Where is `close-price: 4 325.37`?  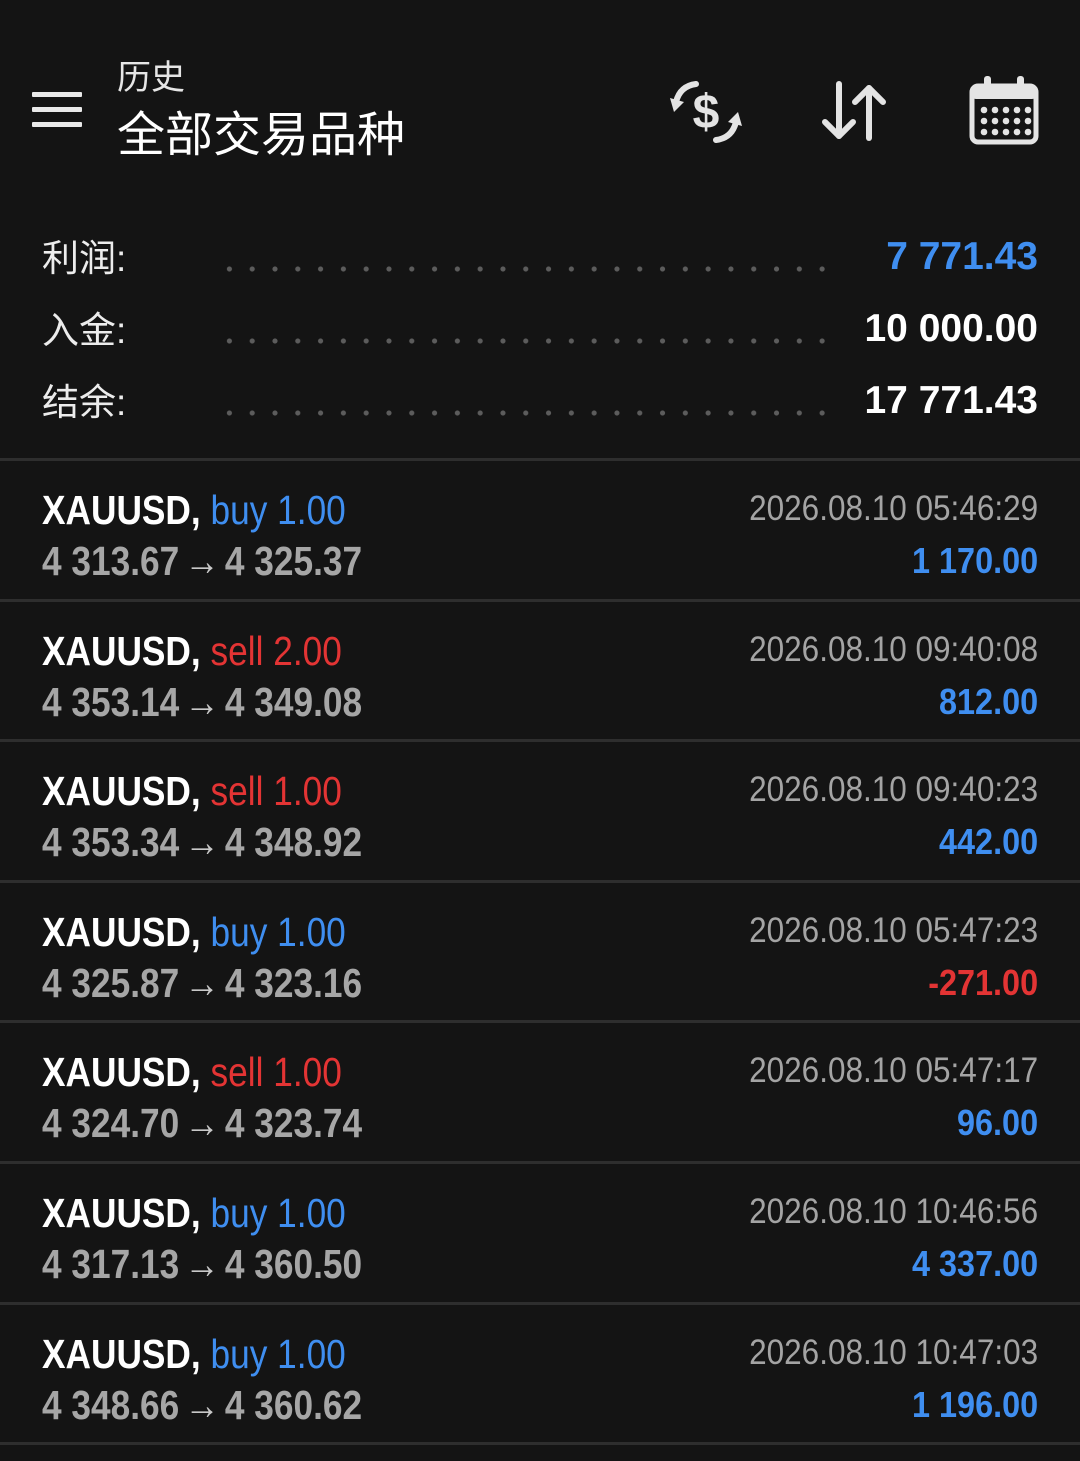
close-price: 4 325.37 is located at coordinates (293, 561).